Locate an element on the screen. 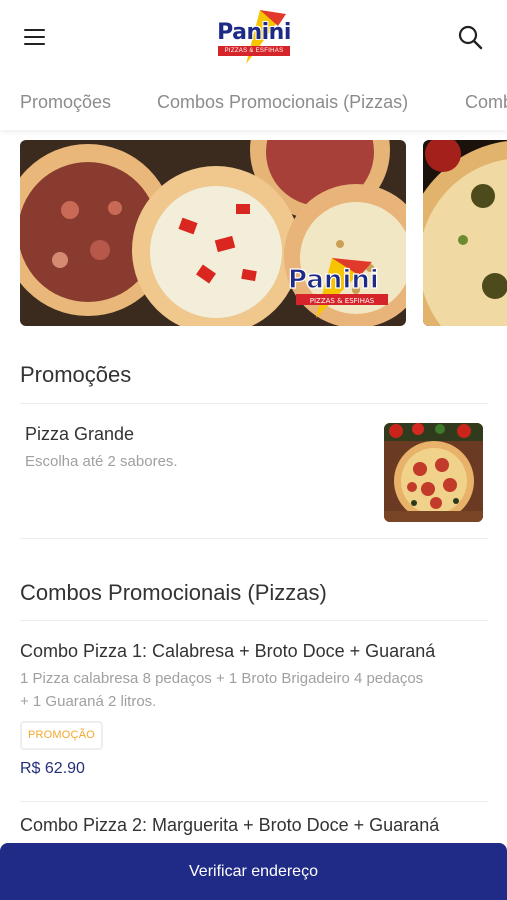 Image resolution: width=507 pixels, height=900 pixels. hamburger-menu-icon is located at coordinates (35, 37).